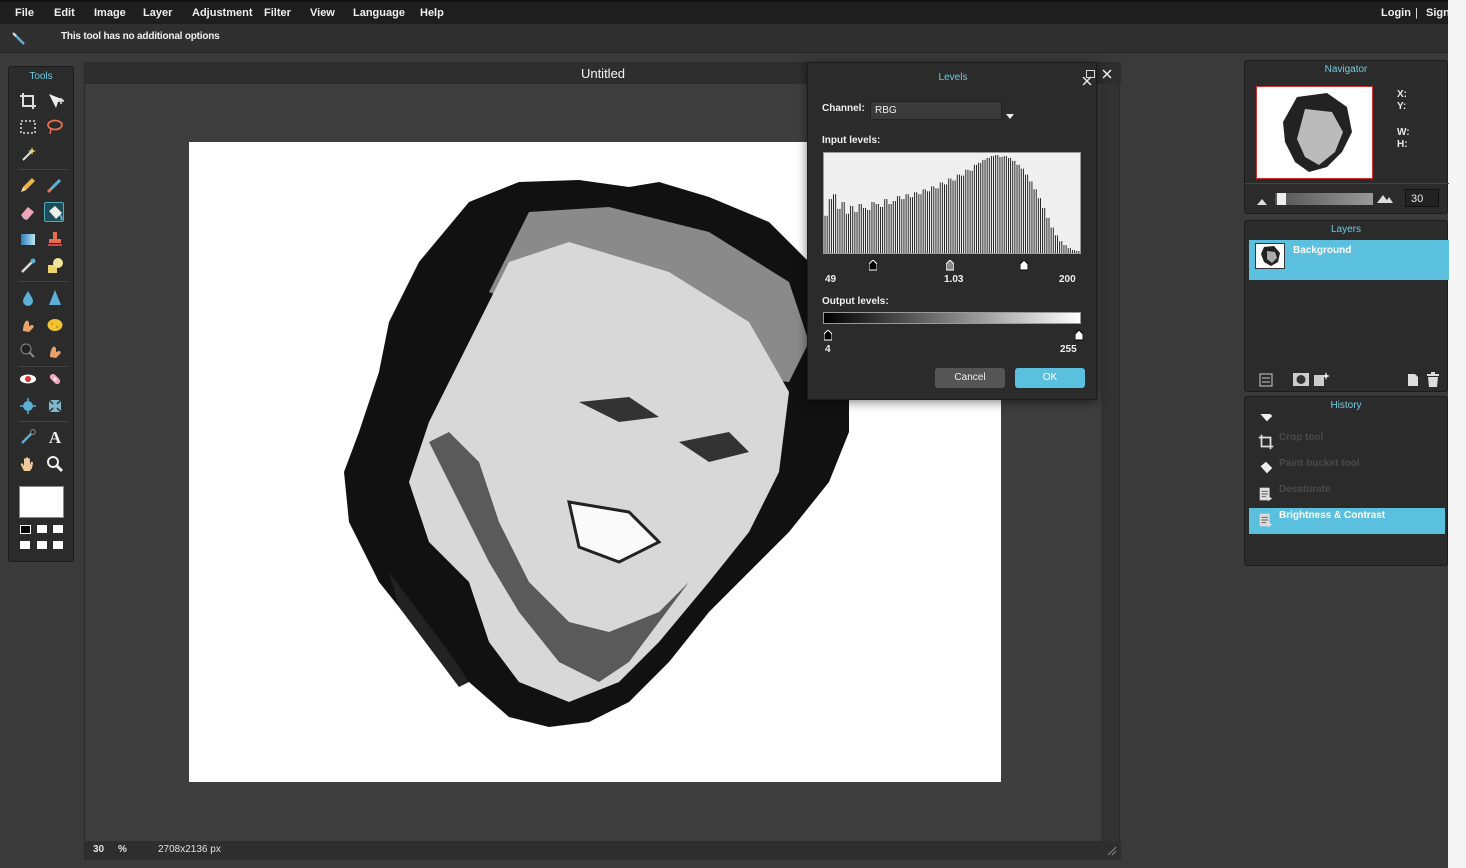  Describe the element at coordinates (1079, 334) in the screenshot. I see `output-white-slider-handle` at that location.